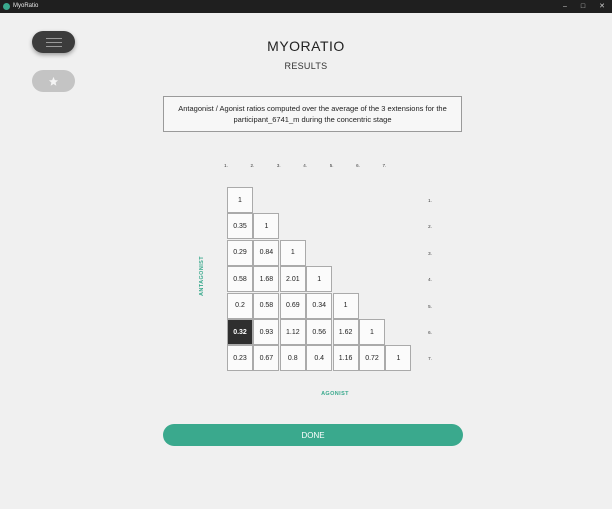  Describe the element at coordinates (292, 358) in the screenshot. I see `ratio-cell-7-3: 0.8` at that location.